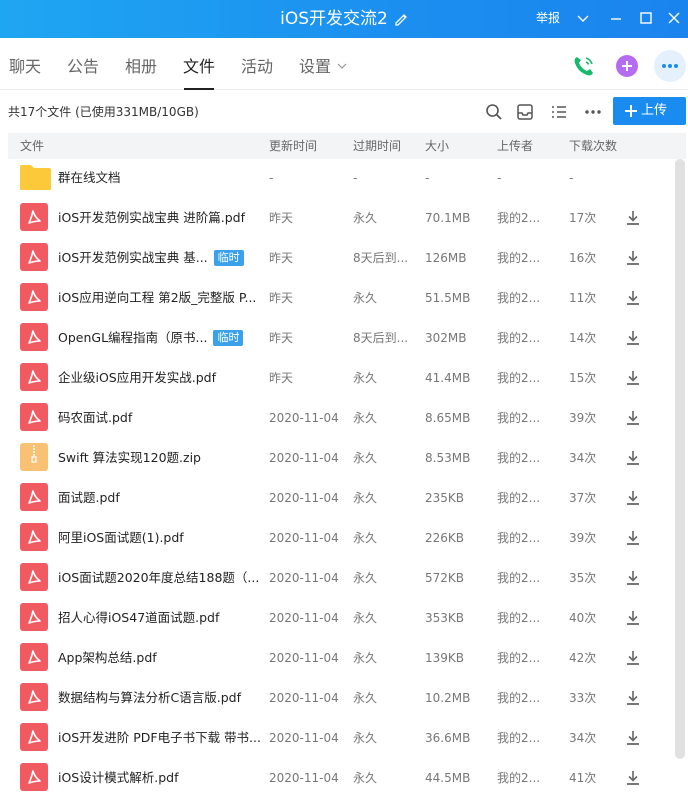 This screenshot has width=688, height=804. What do you see at coordinates (445, 658) in the screenshot?
I see `size-cell: 139KB` at bounding box center [445, 658].